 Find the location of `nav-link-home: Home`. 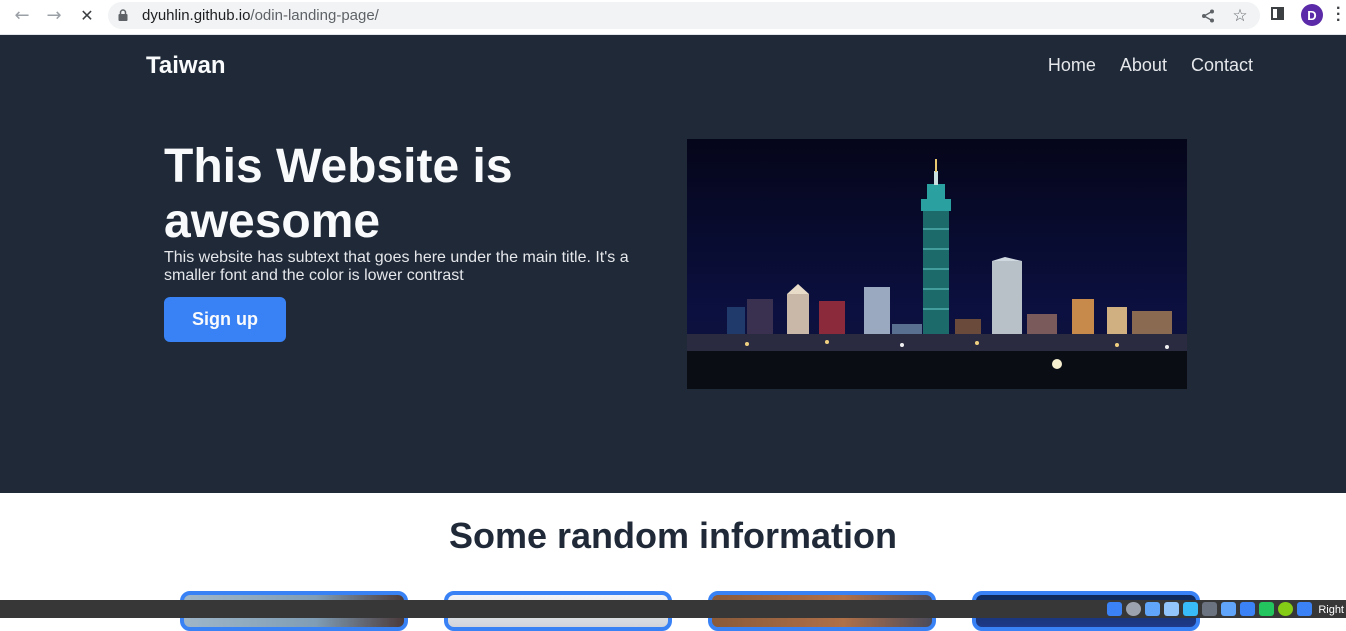

nav-link-home: Home is located at coordinates (1072, 65).